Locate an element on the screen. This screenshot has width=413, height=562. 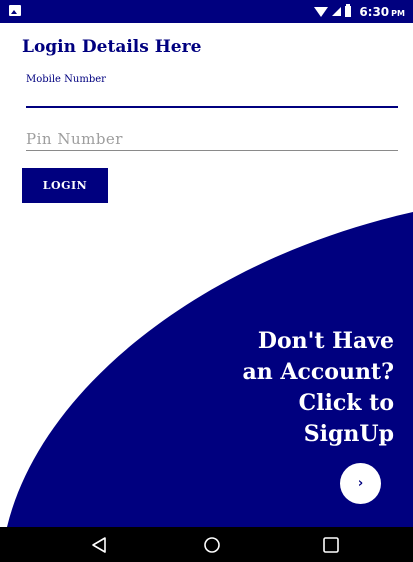
home-icon is located at coordinates (212, 545).